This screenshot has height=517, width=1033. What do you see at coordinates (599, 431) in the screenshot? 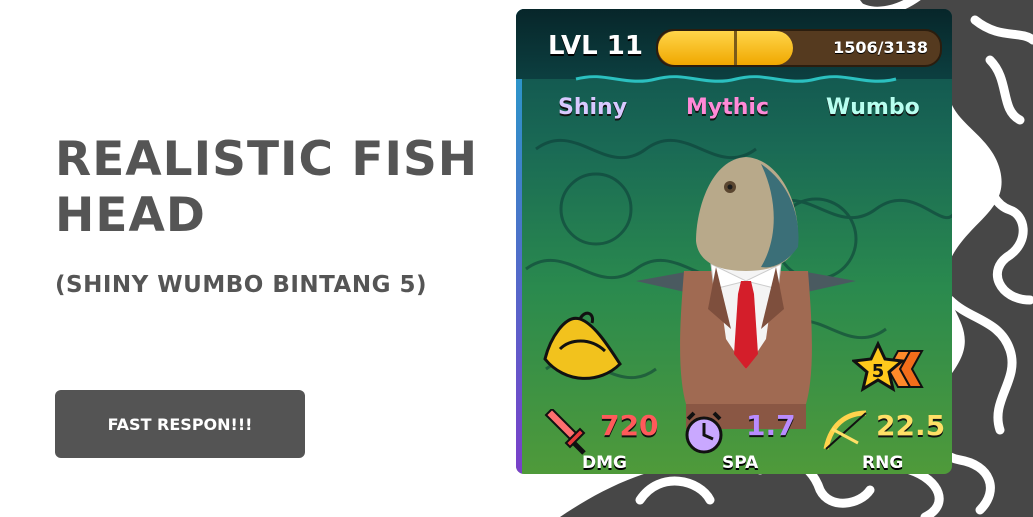
I see `stat-damage: 720` at bounding box center [599, 431].